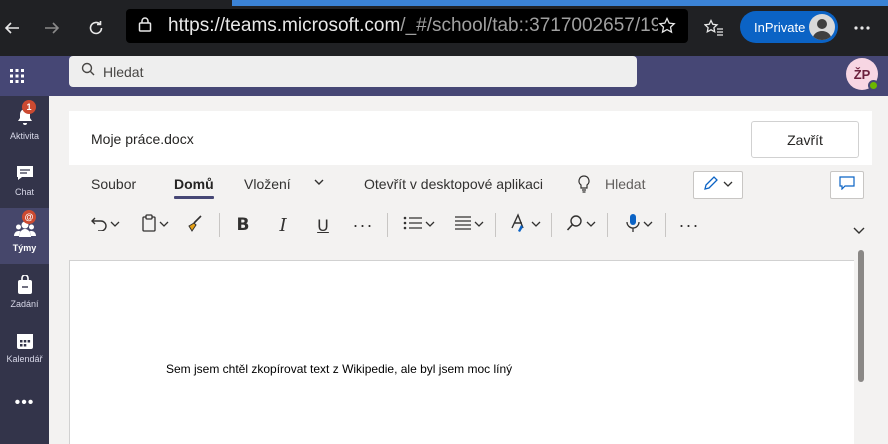  Describe the element at coordinates (194, 197) in the screenshot. I see `active-tab-indicator` at that location.